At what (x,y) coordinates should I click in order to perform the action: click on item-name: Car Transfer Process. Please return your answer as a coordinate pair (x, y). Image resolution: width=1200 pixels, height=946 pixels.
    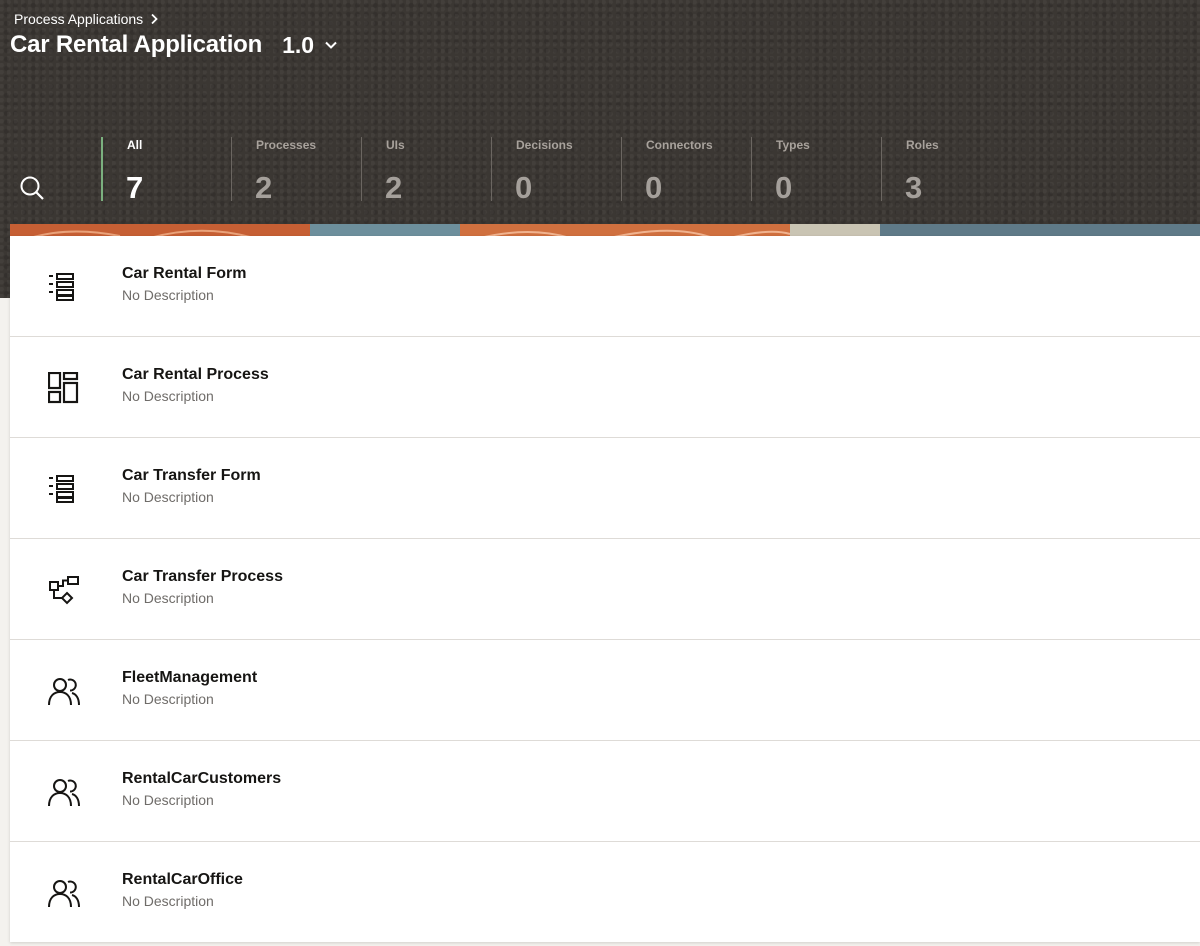
    Looking at the image, I should click on (202, 576).